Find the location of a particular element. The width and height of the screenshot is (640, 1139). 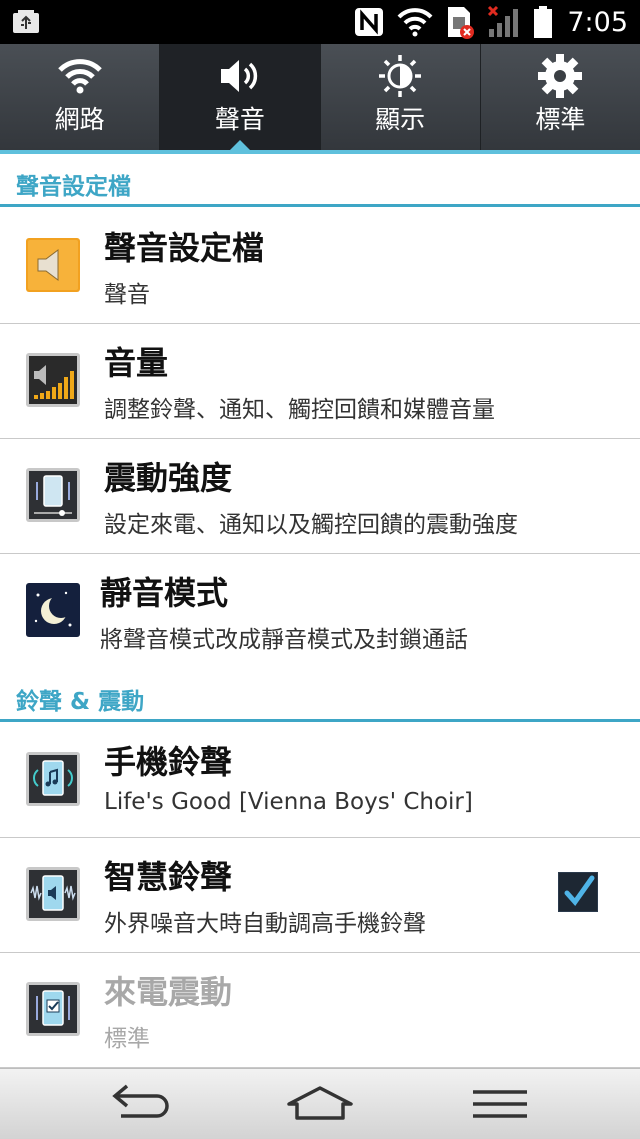

tab-label: 網路 is located at coordinates (79, 119).